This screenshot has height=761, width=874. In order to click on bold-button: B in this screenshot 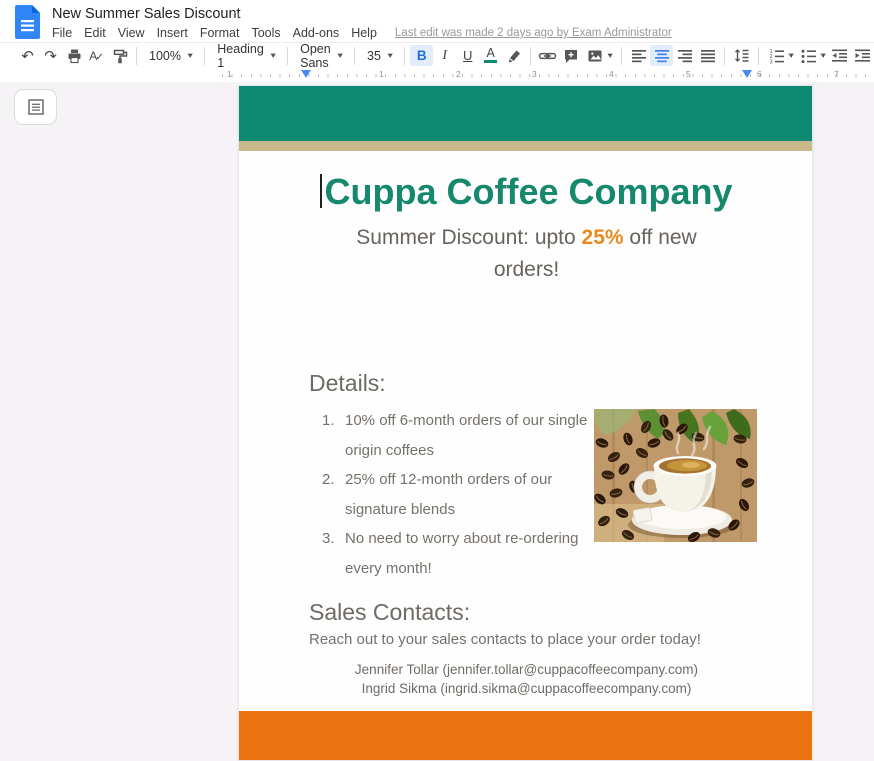, I will do `click(422, 55)`.